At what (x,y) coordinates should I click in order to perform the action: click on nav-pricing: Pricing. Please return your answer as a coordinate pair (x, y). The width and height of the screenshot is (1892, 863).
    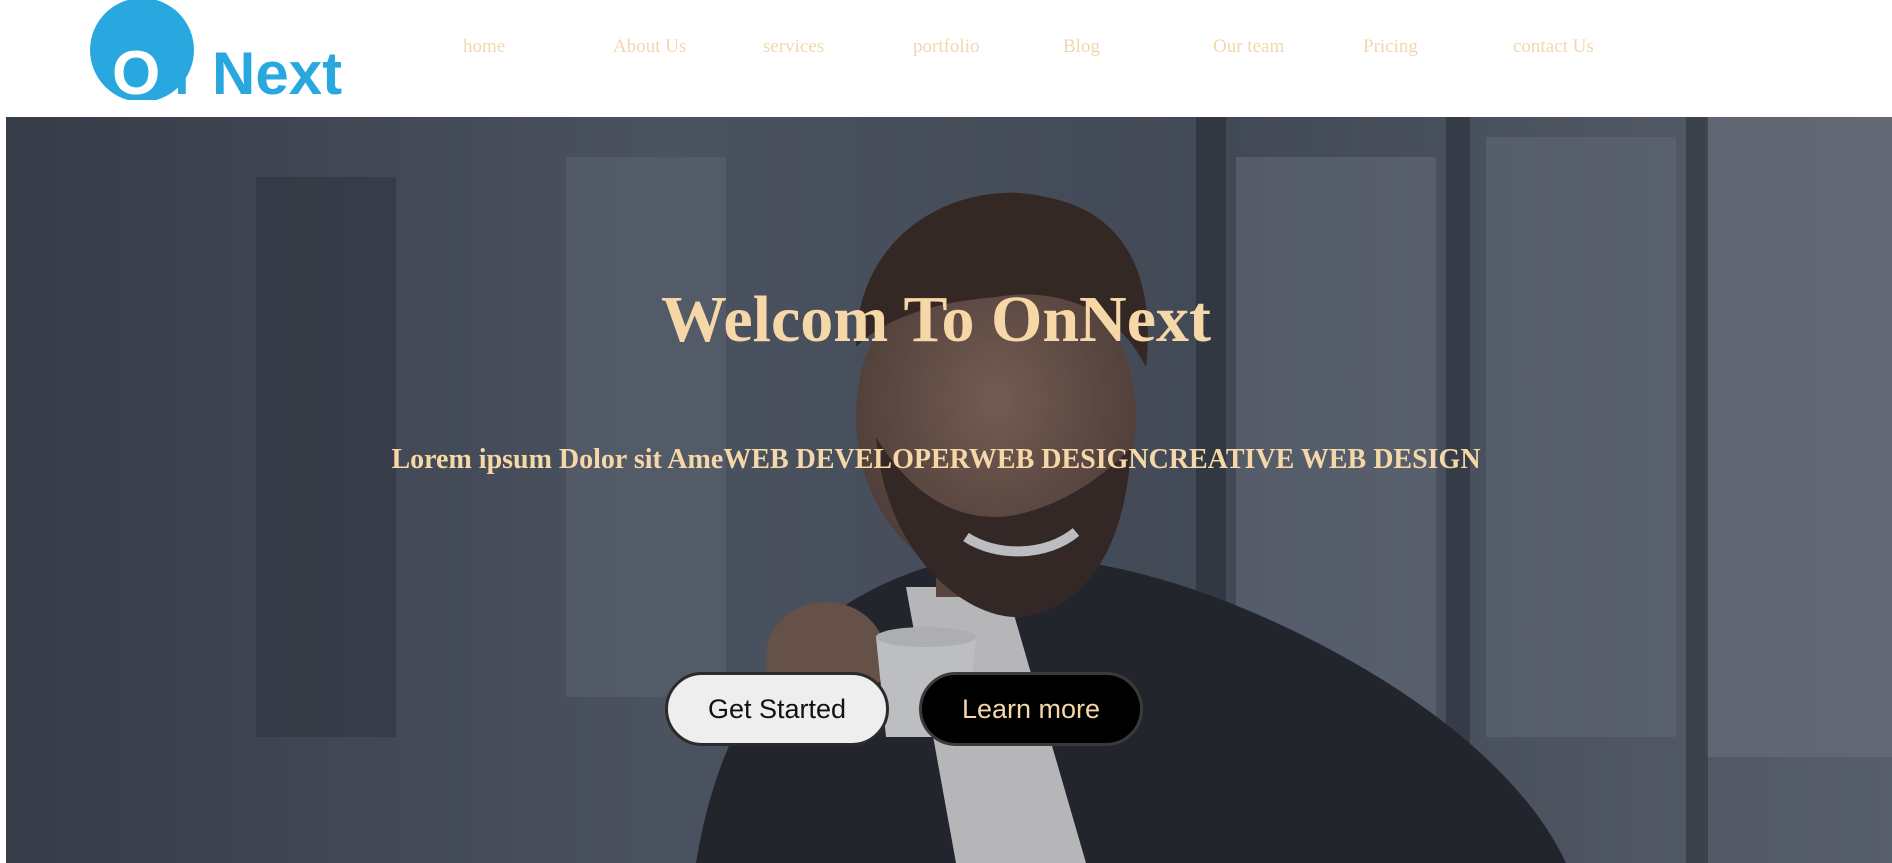
    Looking at the image, I should click on (1390, 47).